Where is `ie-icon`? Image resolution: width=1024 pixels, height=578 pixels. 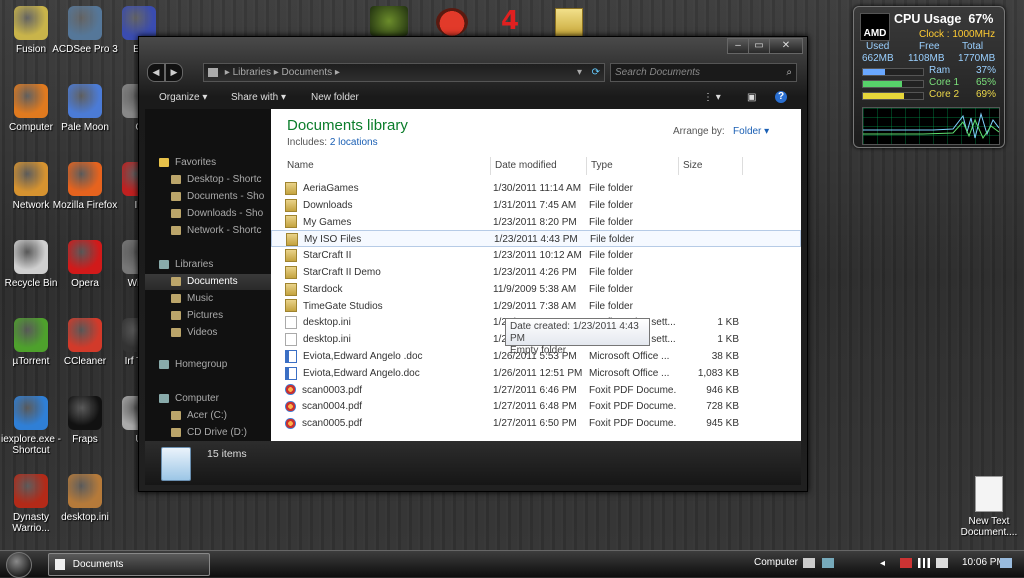 ie-icon is located at coordinates (31, 413).